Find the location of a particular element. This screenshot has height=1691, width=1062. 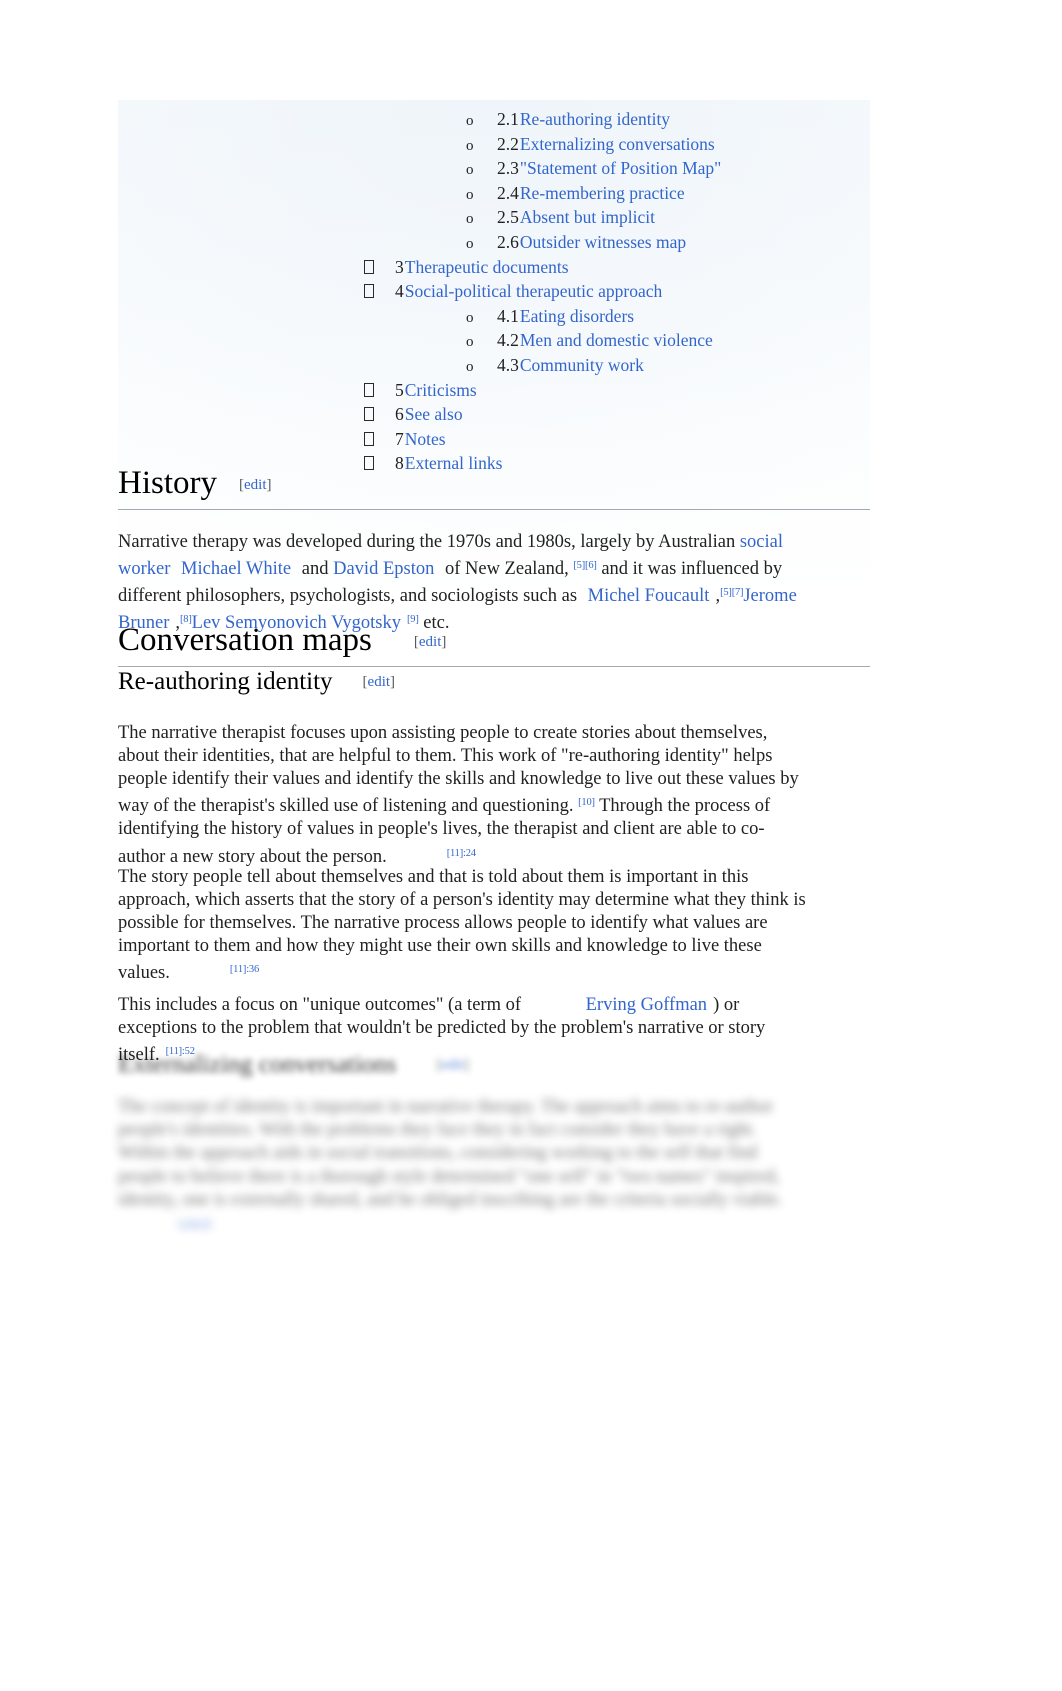

page-section-heading-conversation-maps: Conversation maps [edit] is located at coordinates (494, 644).